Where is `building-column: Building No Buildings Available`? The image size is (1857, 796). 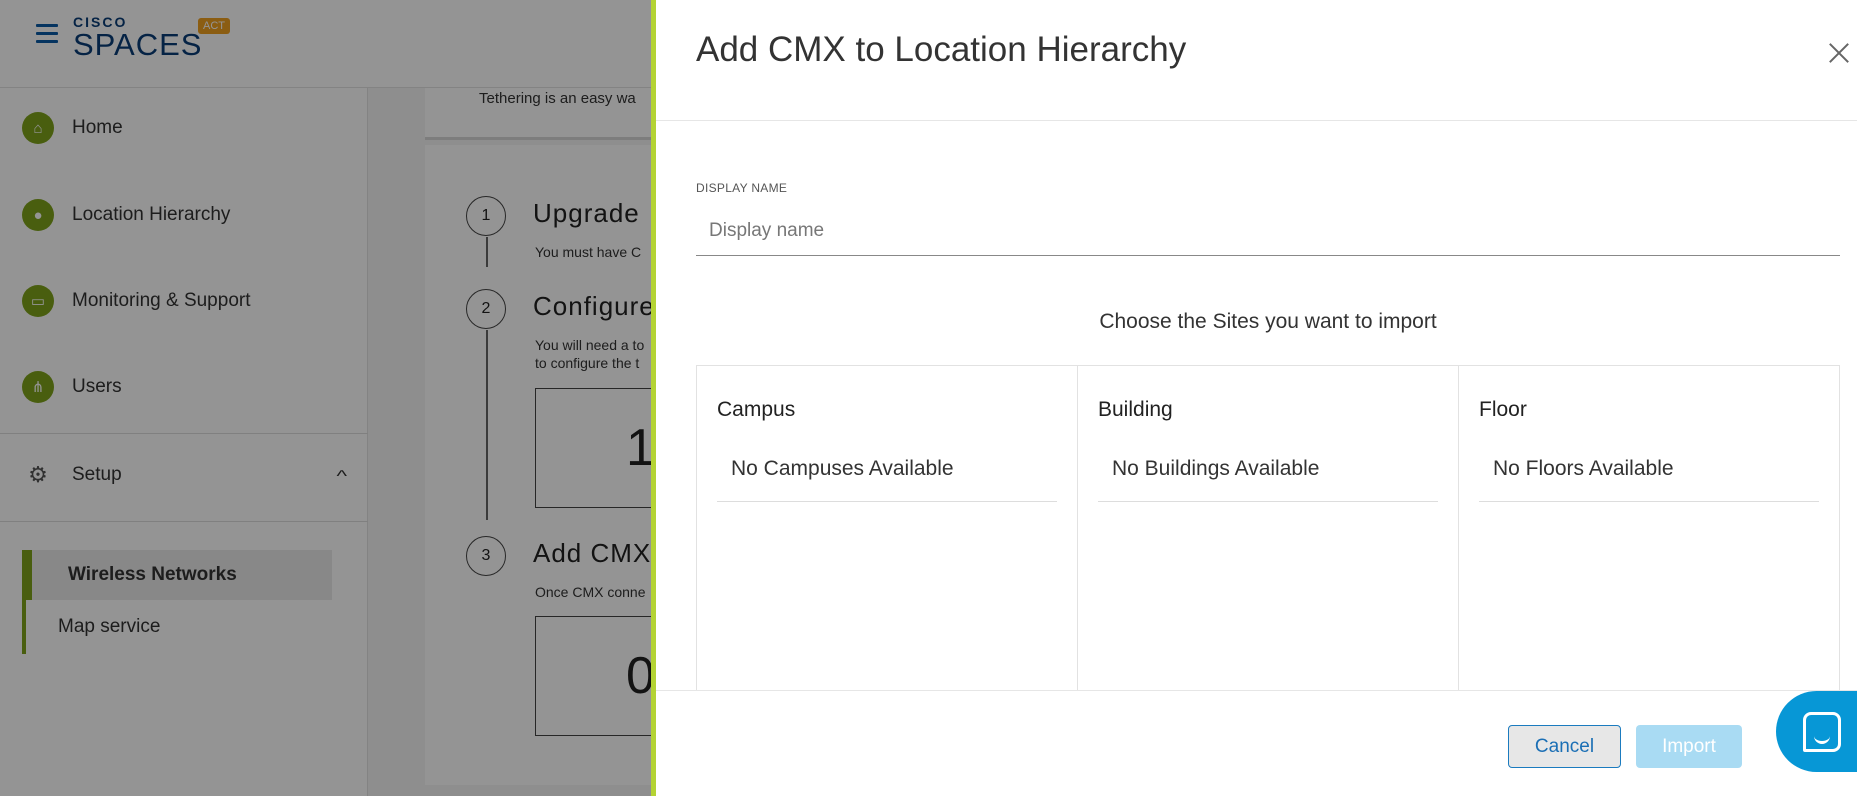
building-column: Building No Buildings Available is located at coordinates (1268, 528).